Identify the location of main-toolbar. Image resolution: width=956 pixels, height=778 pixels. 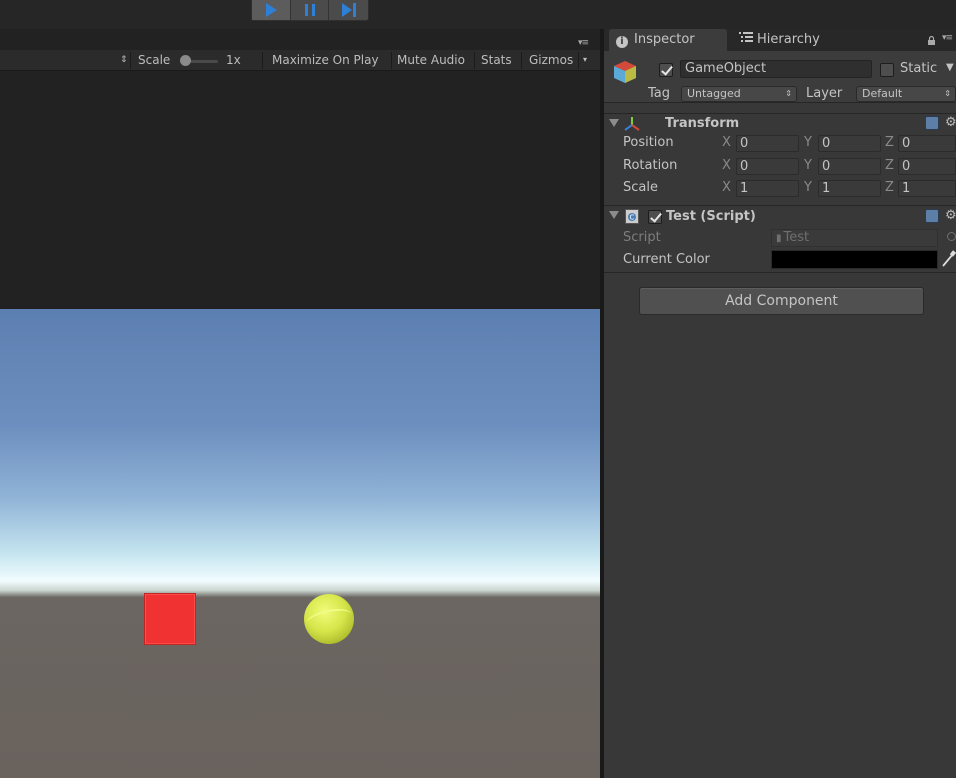
(478, 14).